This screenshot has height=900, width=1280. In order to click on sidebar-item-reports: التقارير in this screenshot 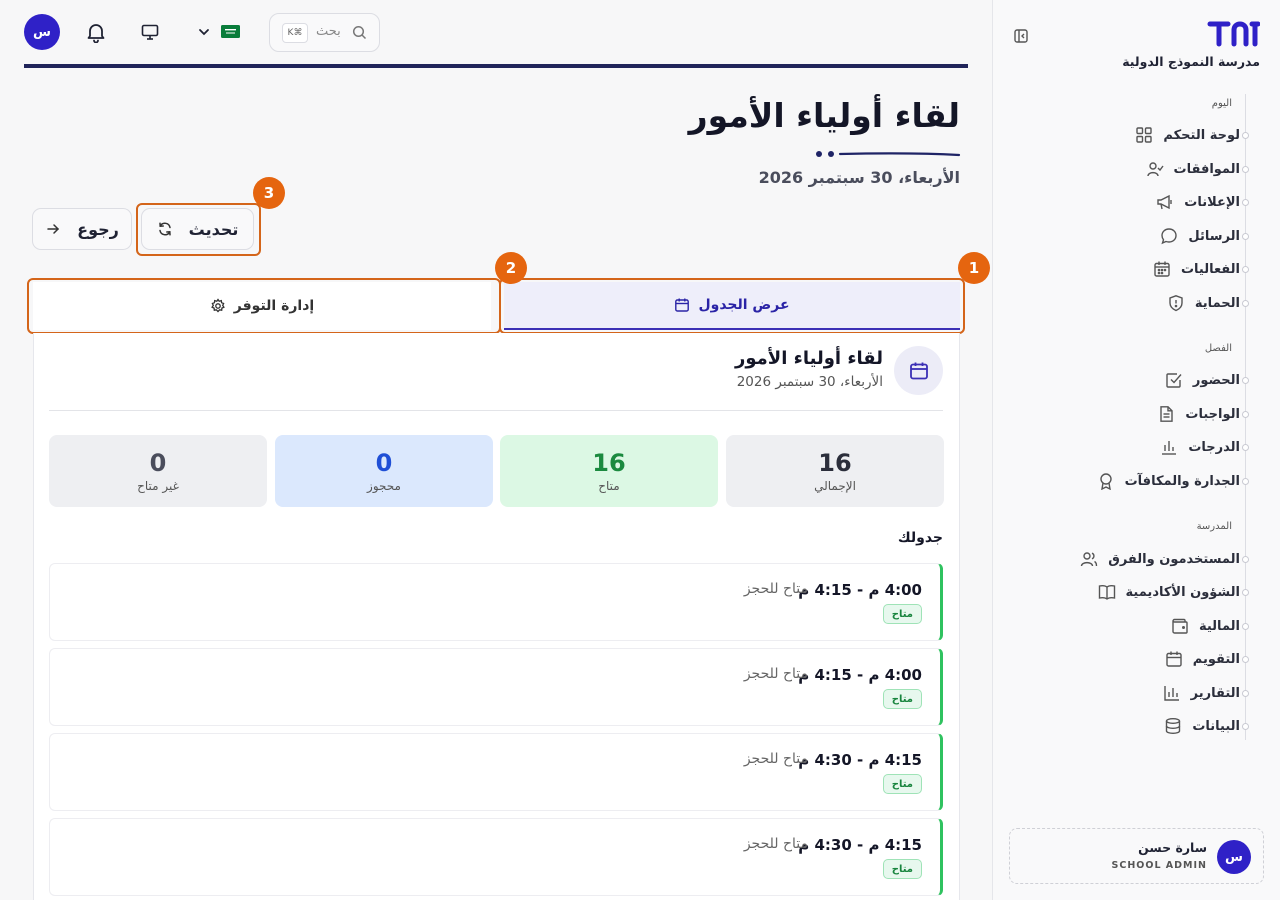, I will do `click(1206, 693)`.